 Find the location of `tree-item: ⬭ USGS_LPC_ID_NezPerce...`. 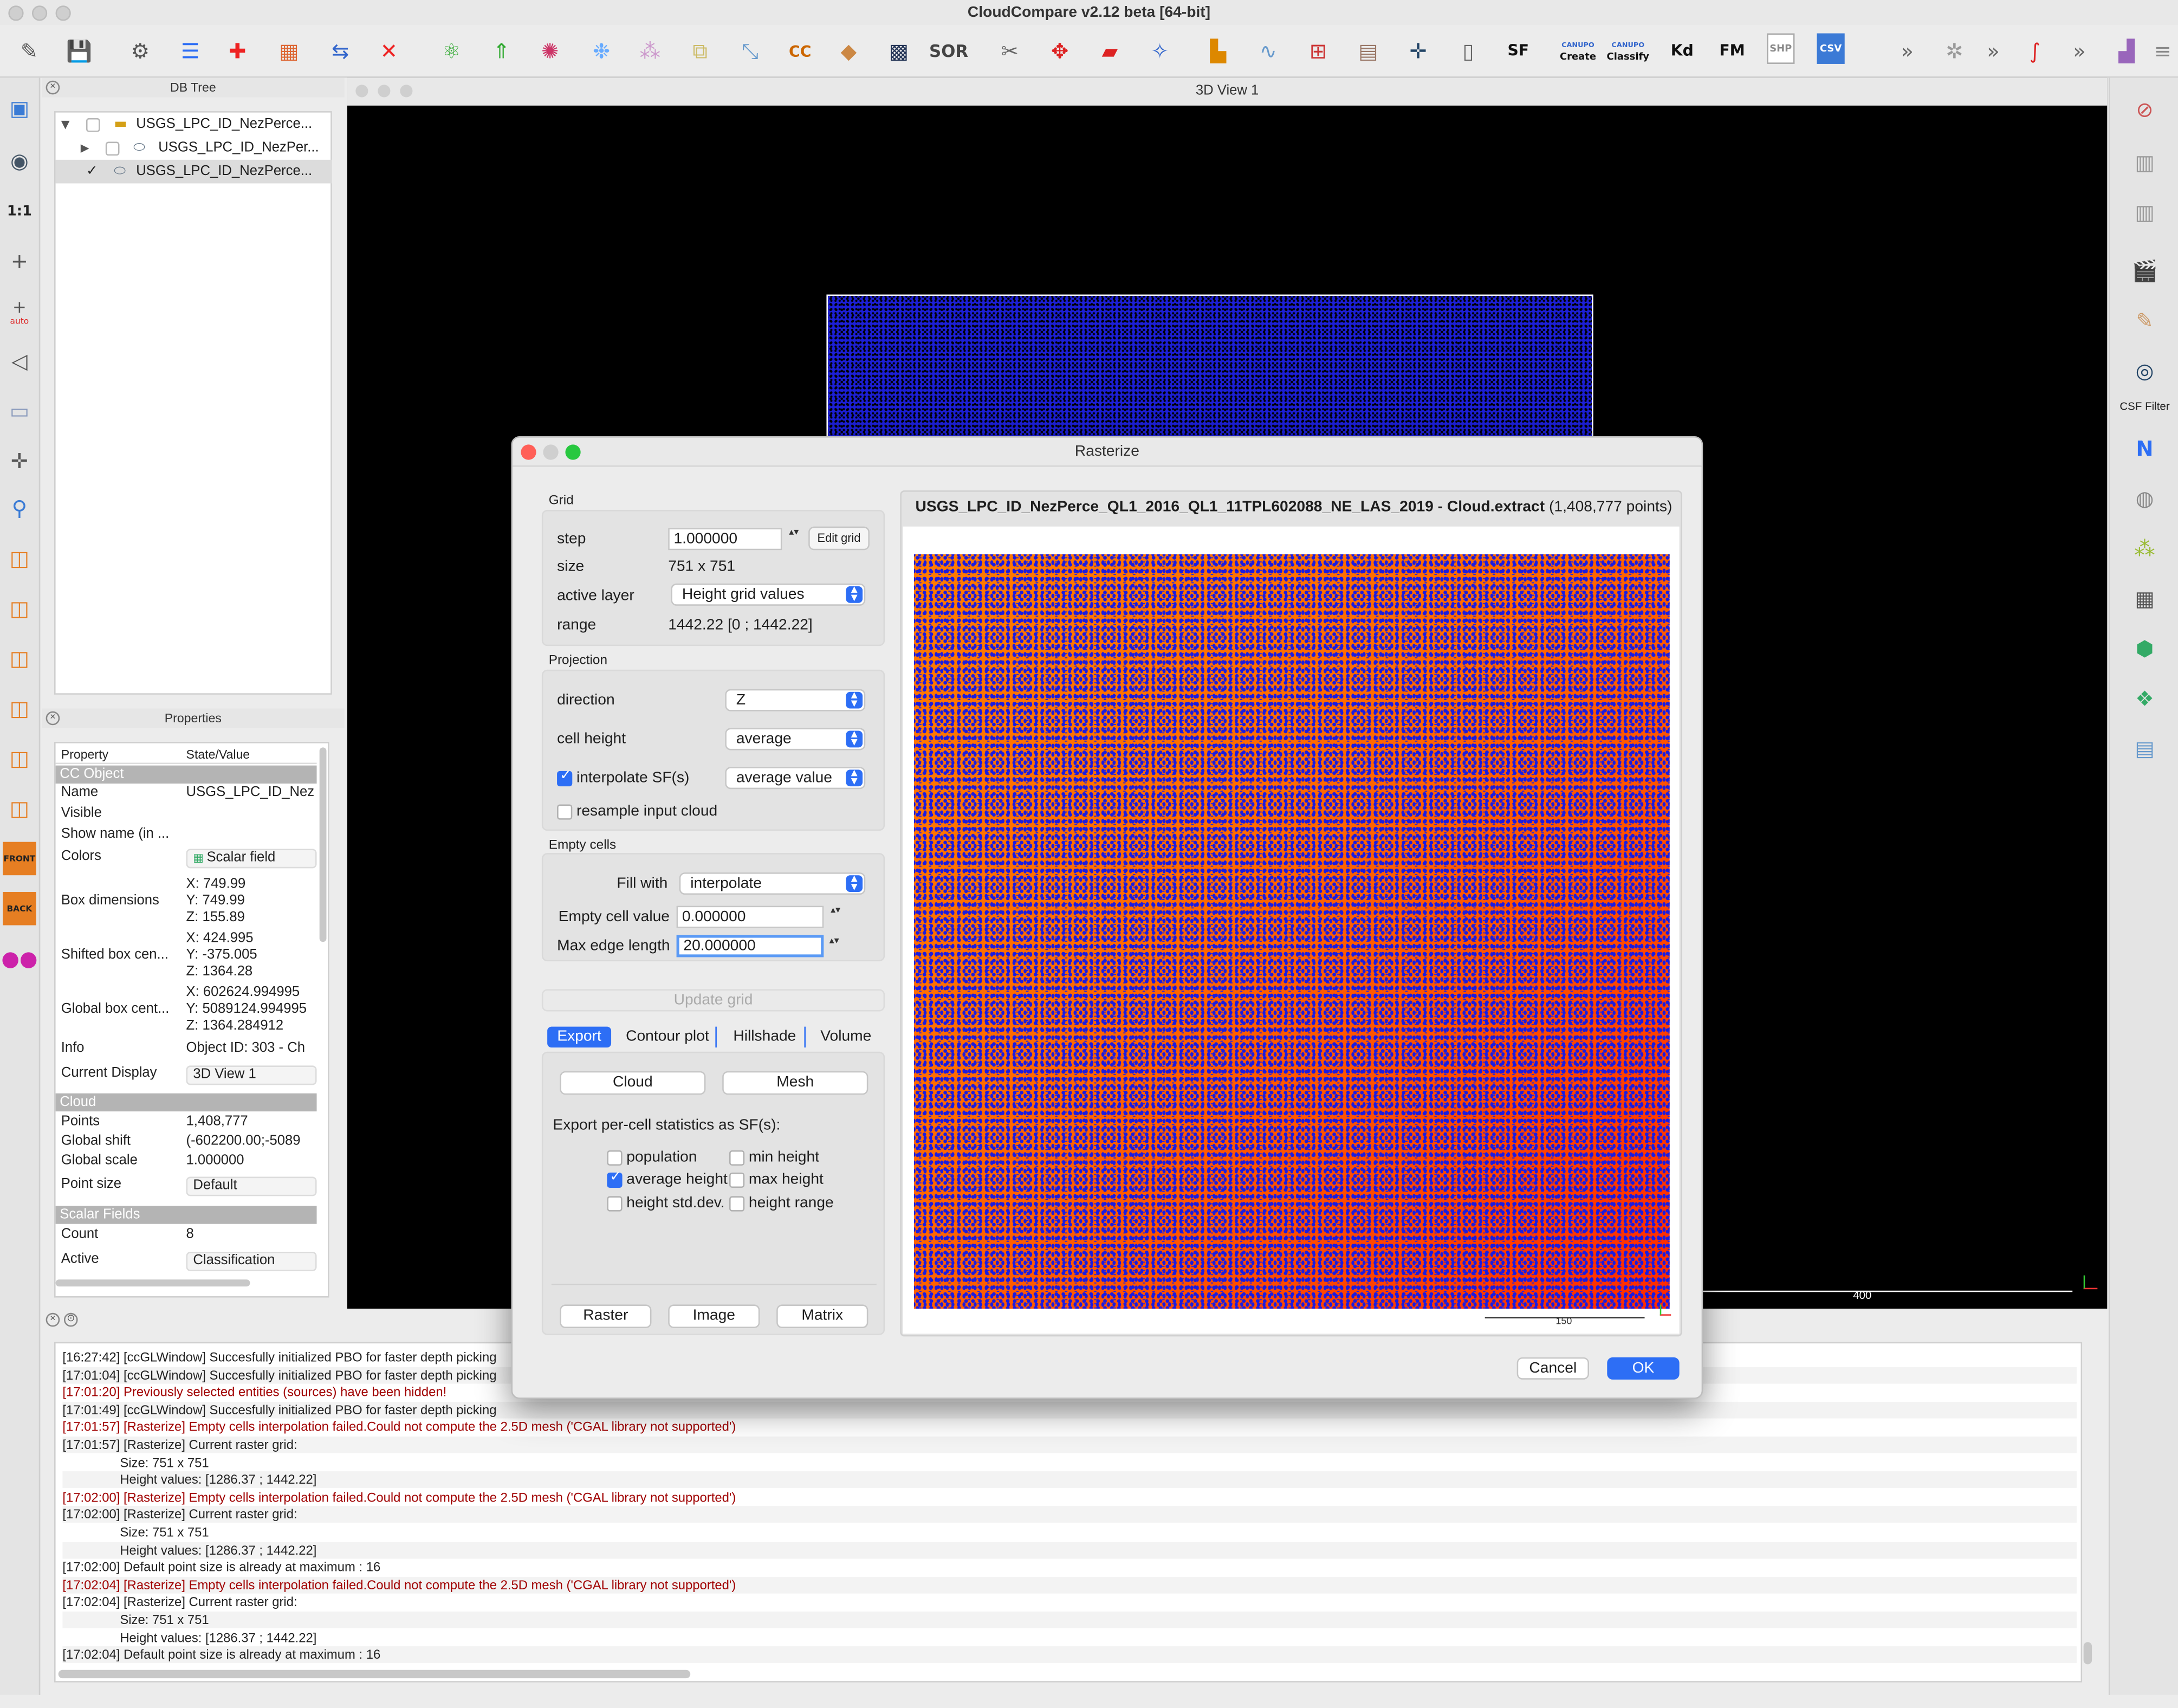

tree-item: ⬭ USGS_LPC_ID_NezPerce... is located at coordinates (193, 171).